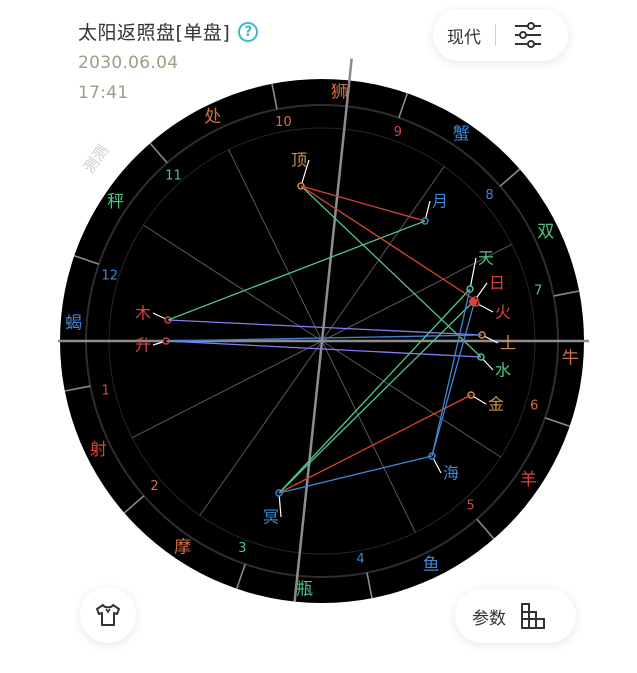  What do you see at coordinates (109, 276) in the screenshot?
I see `house-number: 12` at bounding box center [109, 276].